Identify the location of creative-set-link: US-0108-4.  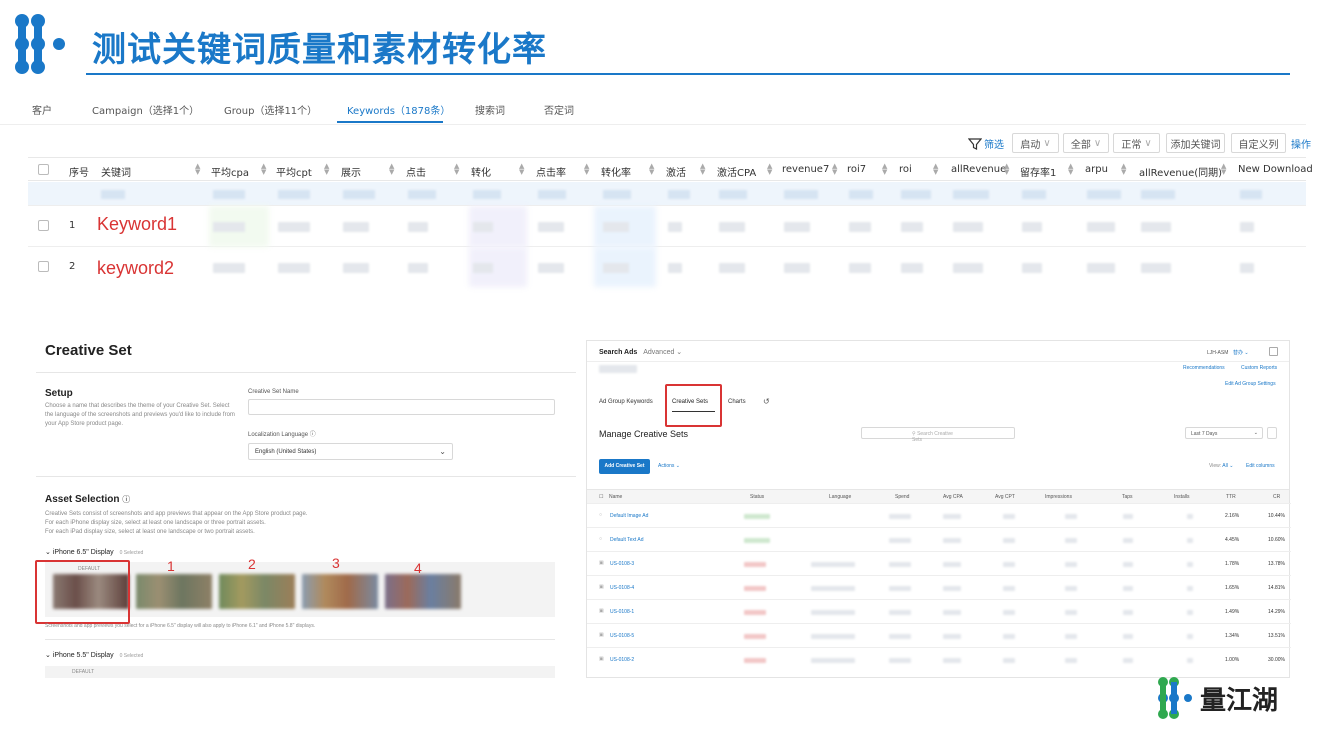
(622, 588).